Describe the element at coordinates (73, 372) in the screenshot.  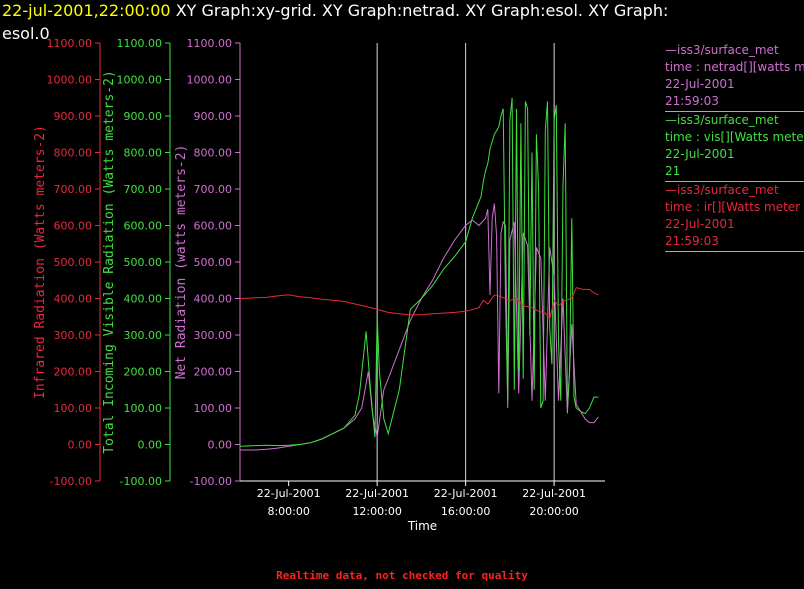
I see `y-tick-label-0-3: 200.00` at that location.